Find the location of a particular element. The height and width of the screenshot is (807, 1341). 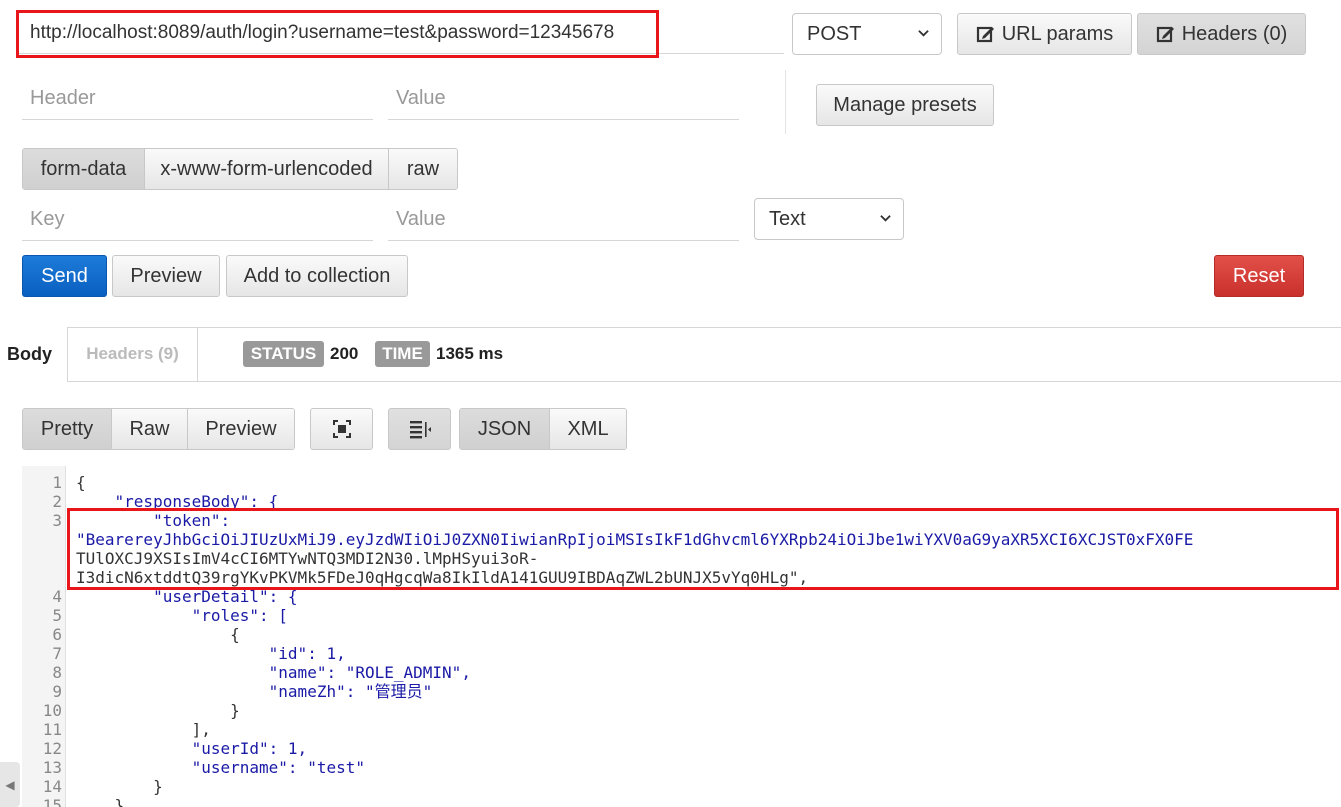

tab-xml: XML is located at coordinates (588, 429).